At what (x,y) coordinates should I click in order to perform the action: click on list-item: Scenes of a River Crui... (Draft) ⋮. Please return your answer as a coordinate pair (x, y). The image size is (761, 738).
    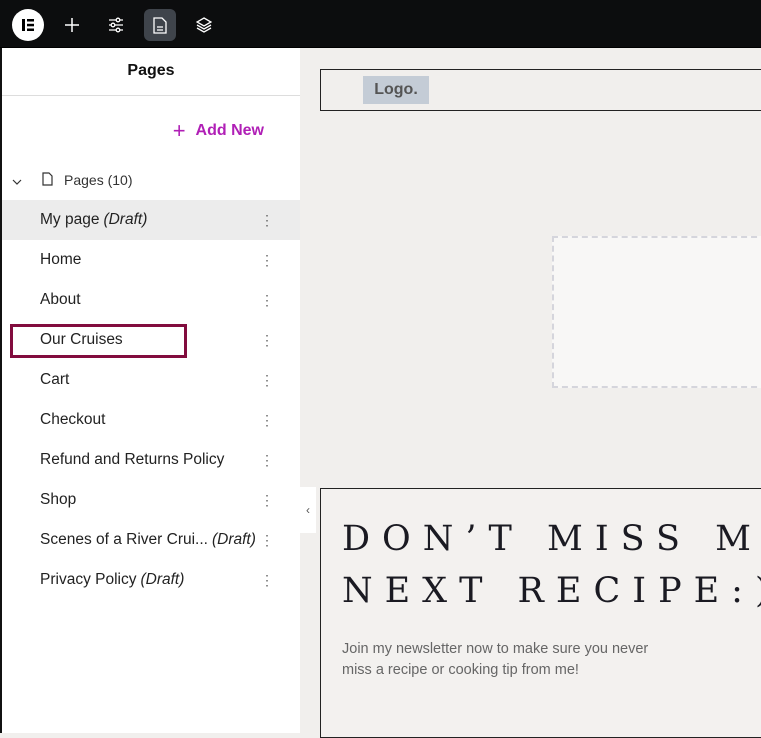
    Looking at the image, I should click on (151, 540).